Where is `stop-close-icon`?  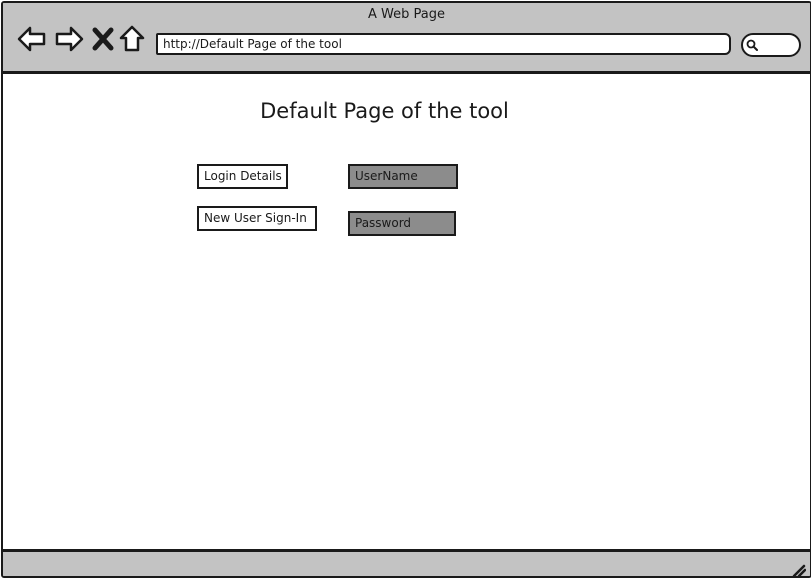 stop-close-icon is located at coordinates (103, 39).